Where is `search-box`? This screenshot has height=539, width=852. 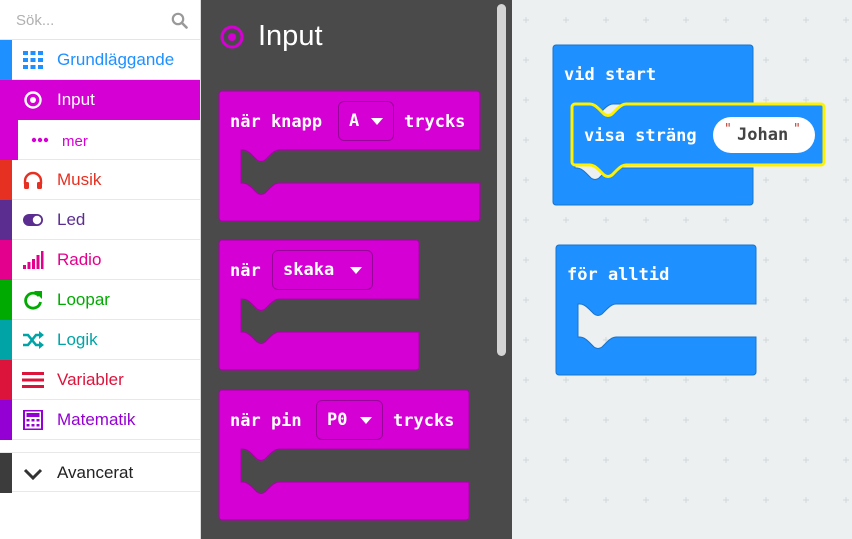
search-box is located at coordinates (100, 20).